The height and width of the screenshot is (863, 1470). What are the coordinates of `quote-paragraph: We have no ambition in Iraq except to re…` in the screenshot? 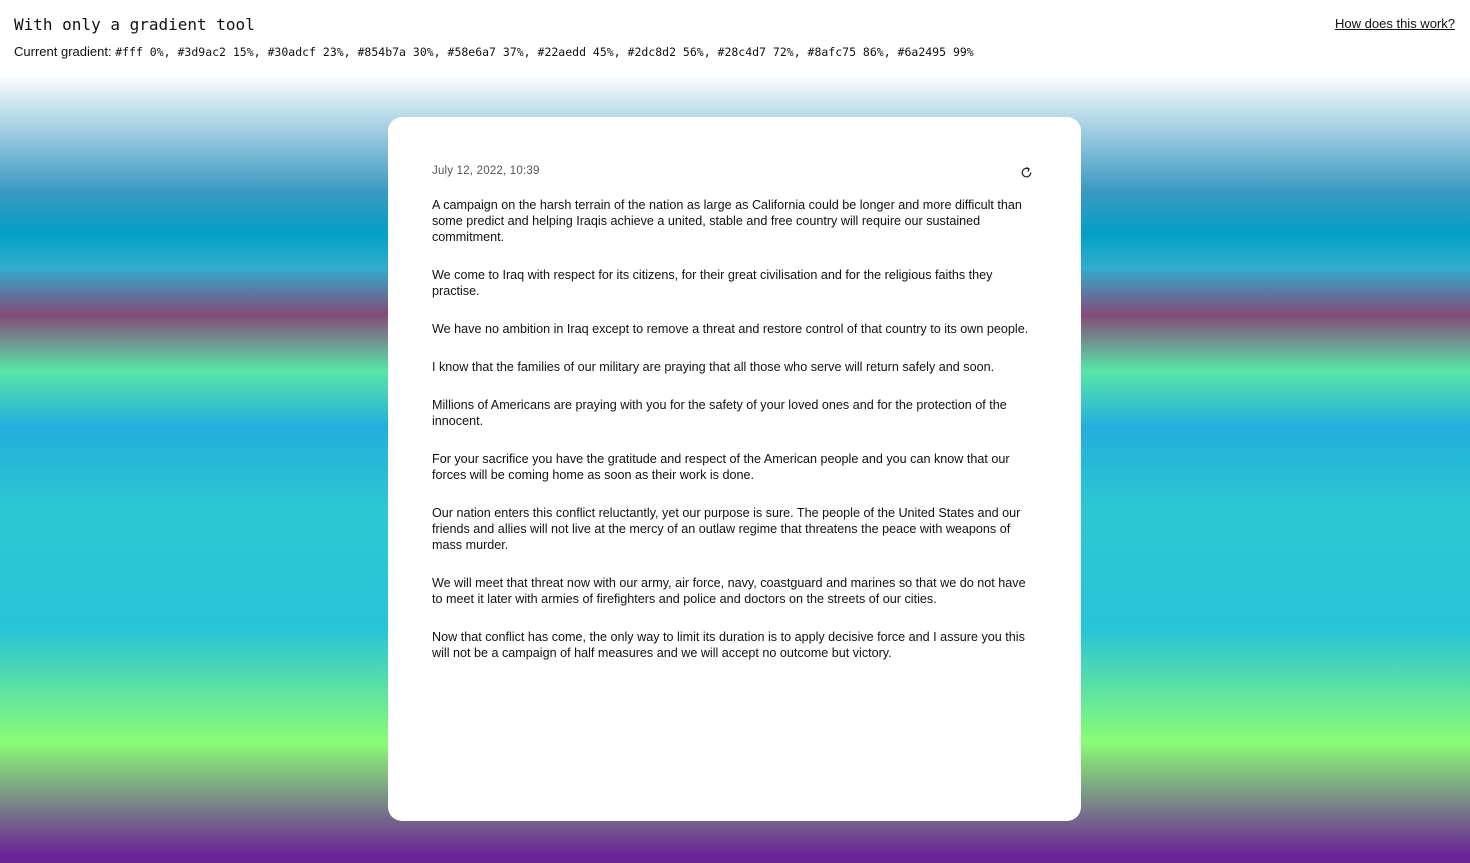 It's located at (730, 329).